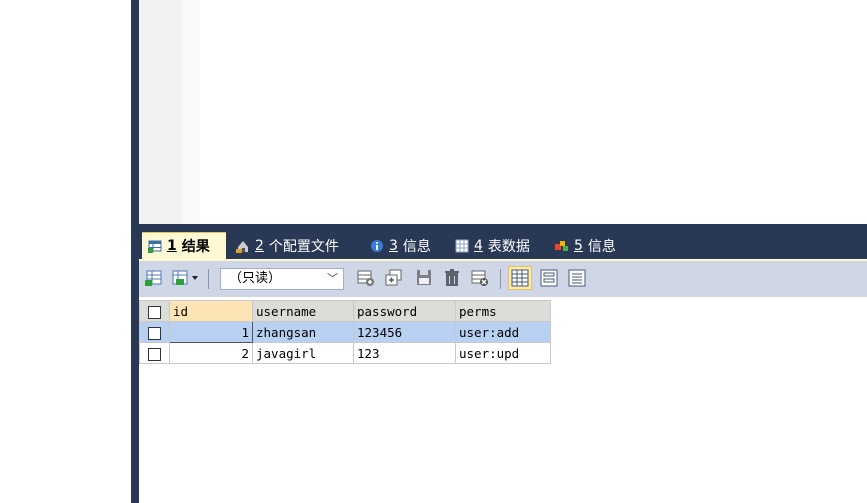 The height and width of the screenshot is (503, 867). I want to click on delete-icon, so click(452, 278).